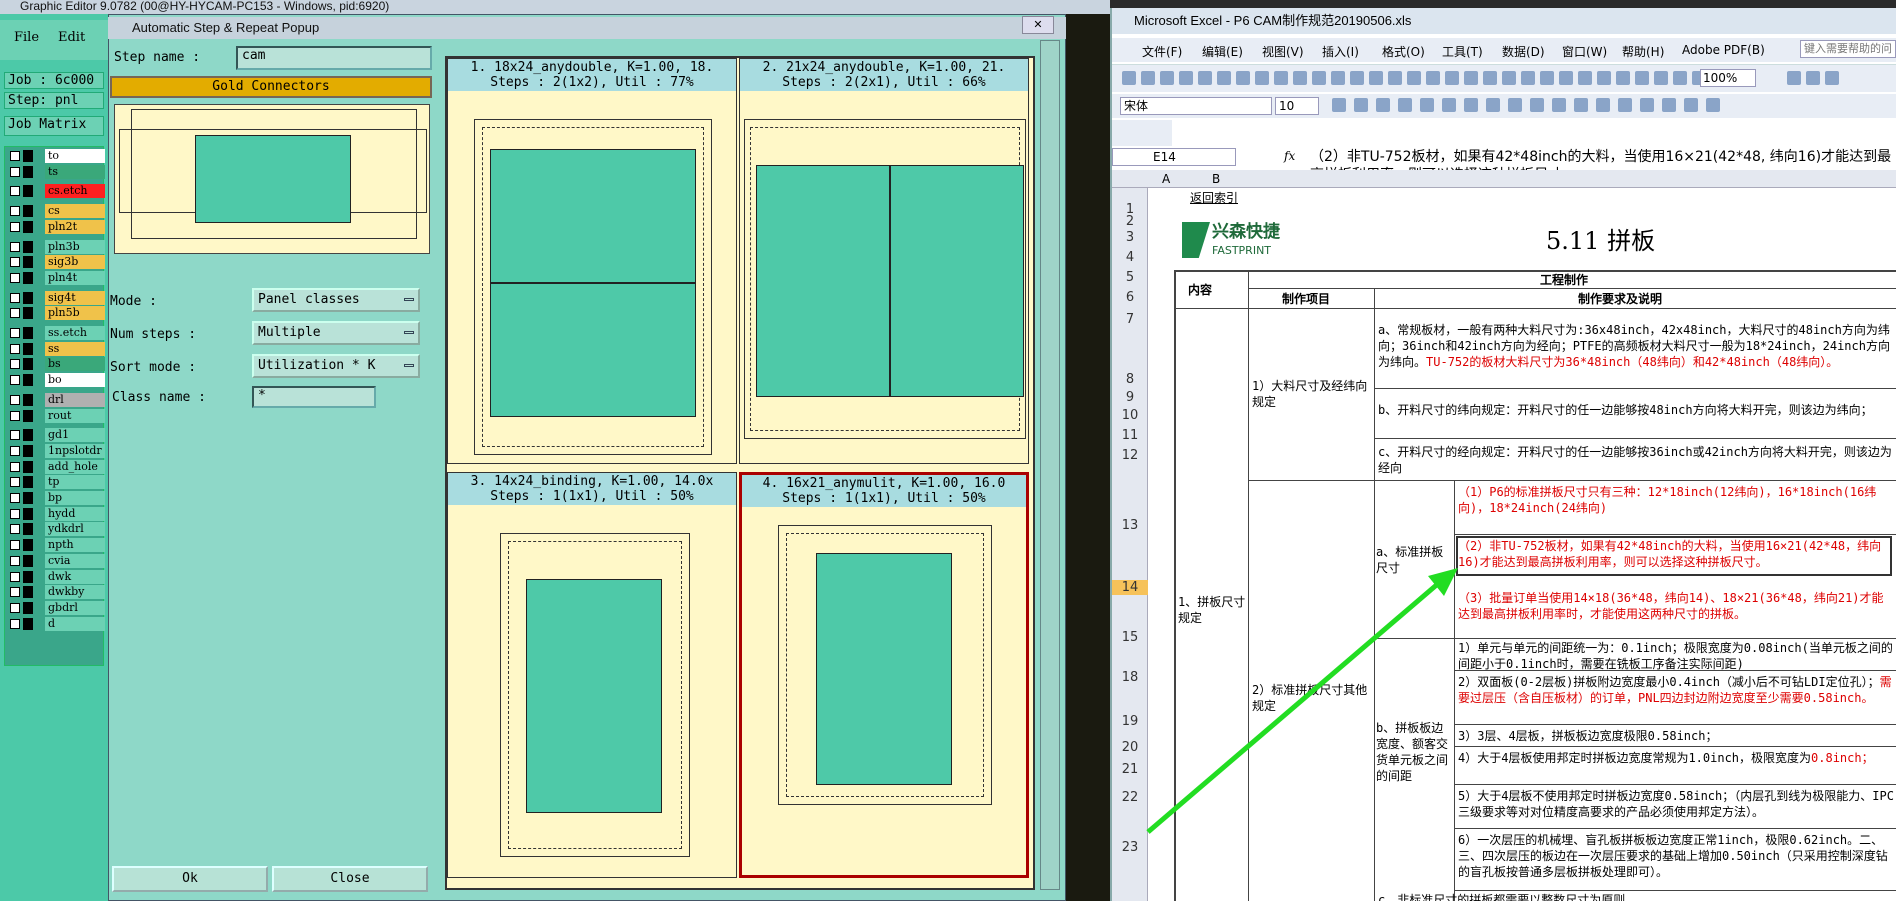 This screenshot has height=901, width=1896. What do you see at coordinates (56, 262) in the screenshot?
I see `layer-item: sig3b` at bounding box center [56, 262].